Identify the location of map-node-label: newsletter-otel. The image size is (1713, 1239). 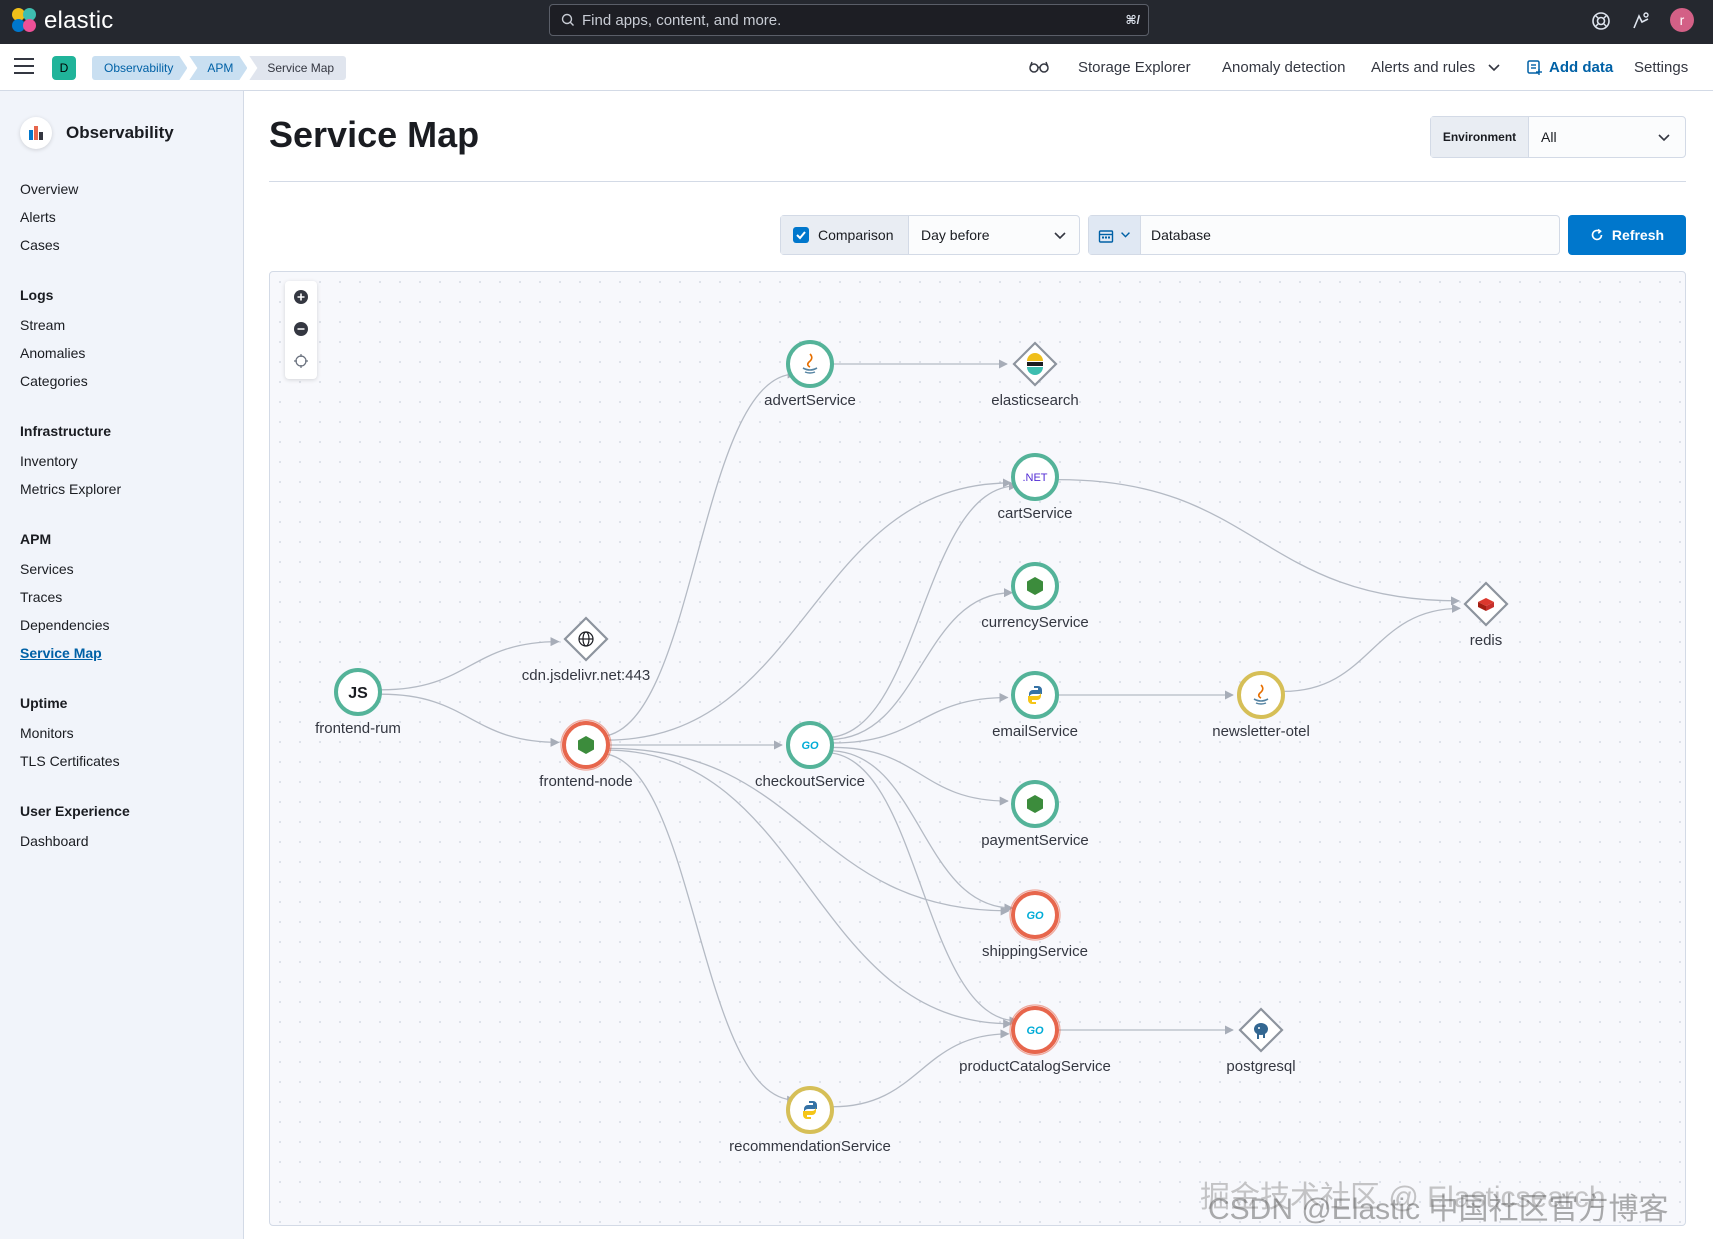
(1261, 731).